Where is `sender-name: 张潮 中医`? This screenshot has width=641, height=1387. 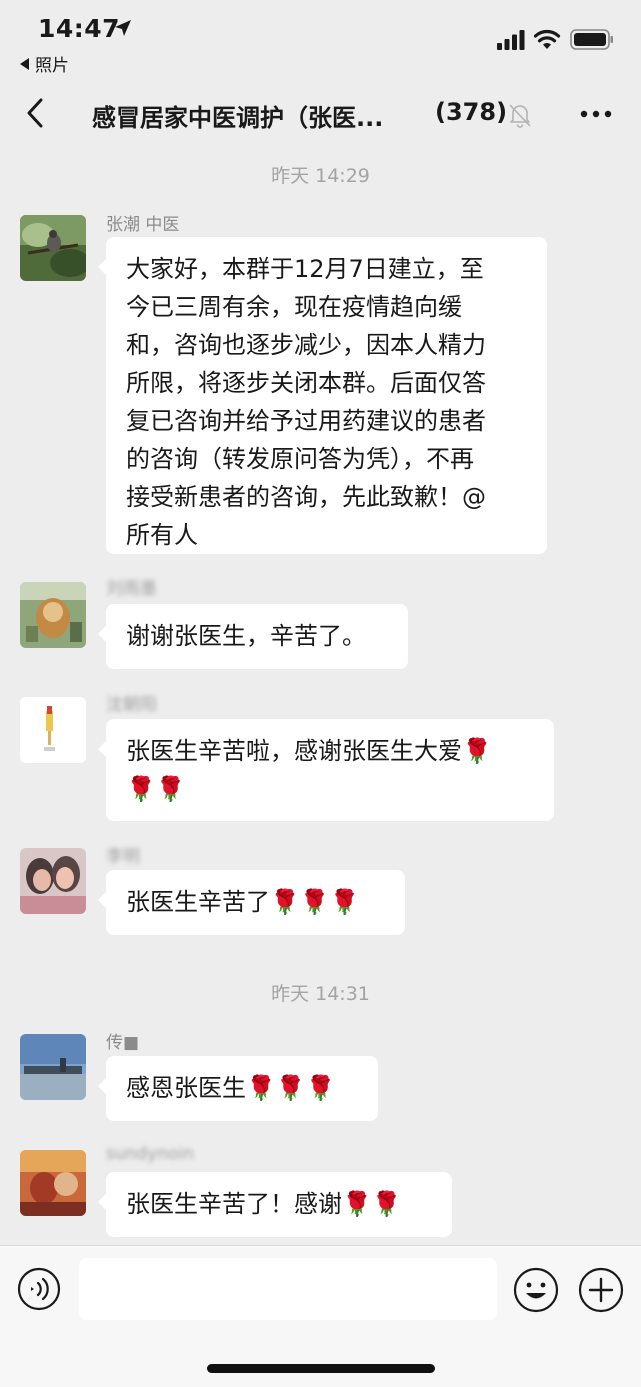 sender-name: 张潮 中医 is located at coordinates (143, 225).